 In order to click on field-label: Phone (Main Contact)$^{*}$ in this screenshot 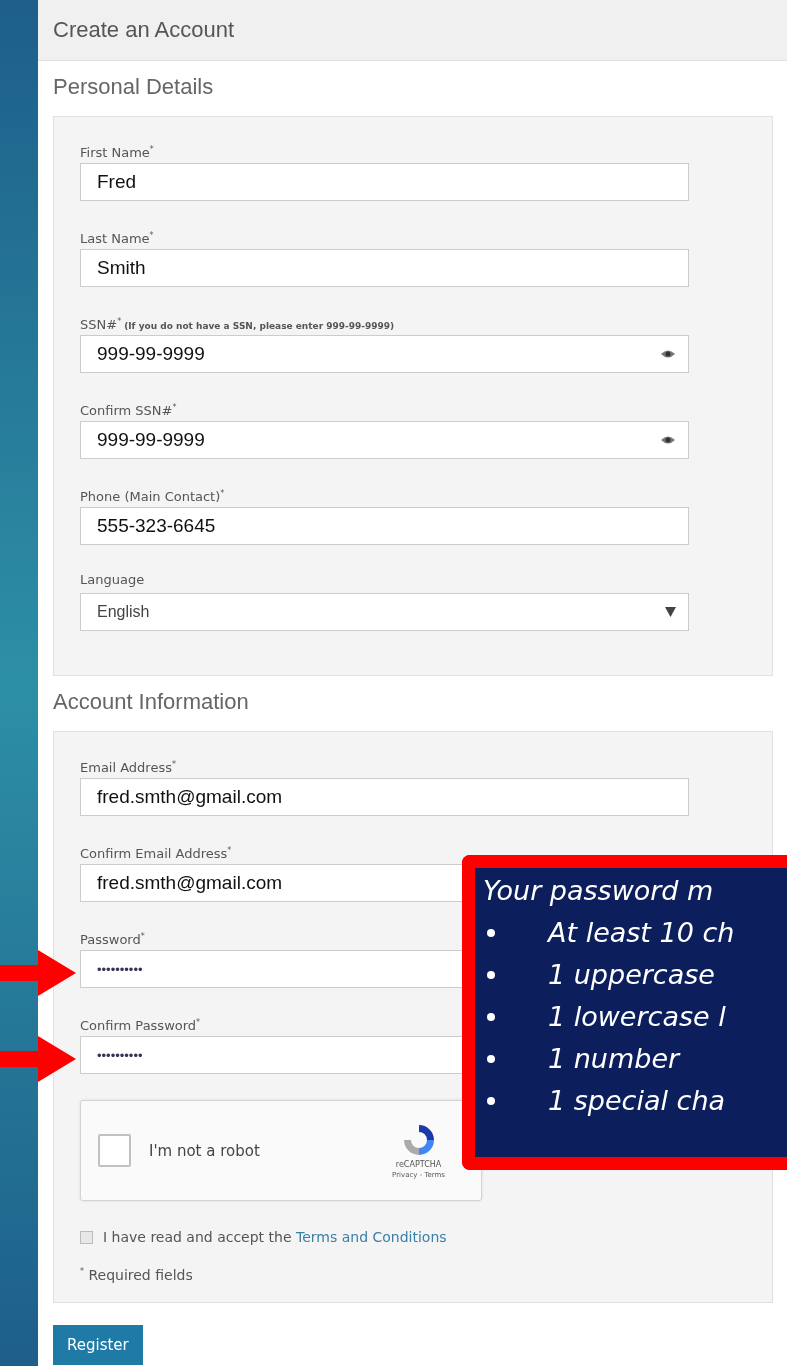, I will do `click(152, 495)`.